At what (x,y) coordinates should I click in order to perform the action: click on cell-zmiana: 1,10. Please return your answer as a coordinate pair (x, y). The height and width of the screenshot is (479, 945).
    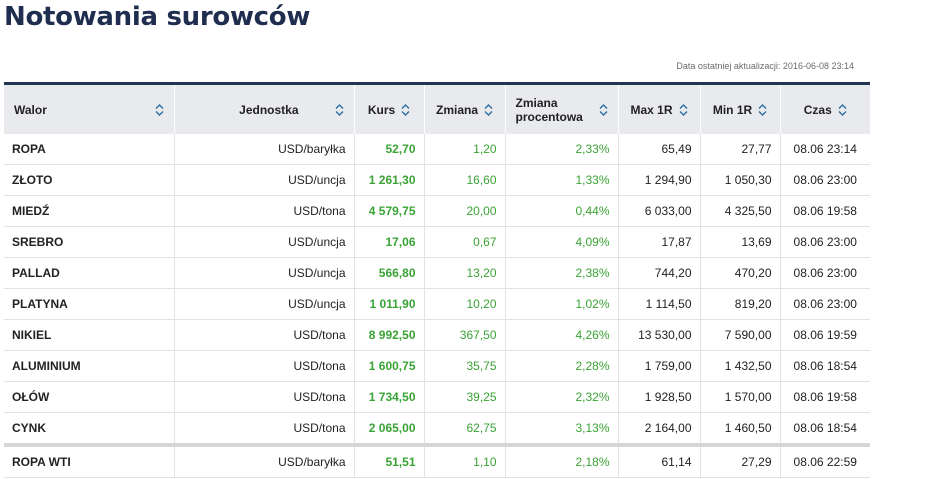
    Looking at the image, I should click on (465, 460).